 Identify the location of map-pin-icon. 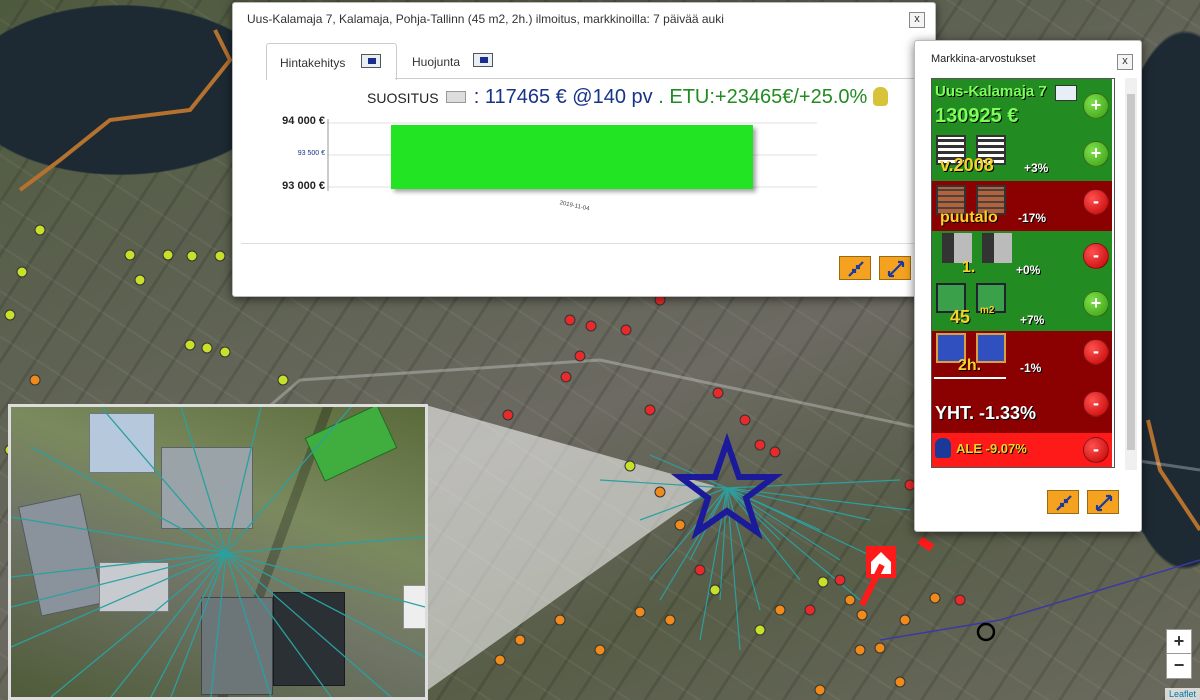
(1066, 93).